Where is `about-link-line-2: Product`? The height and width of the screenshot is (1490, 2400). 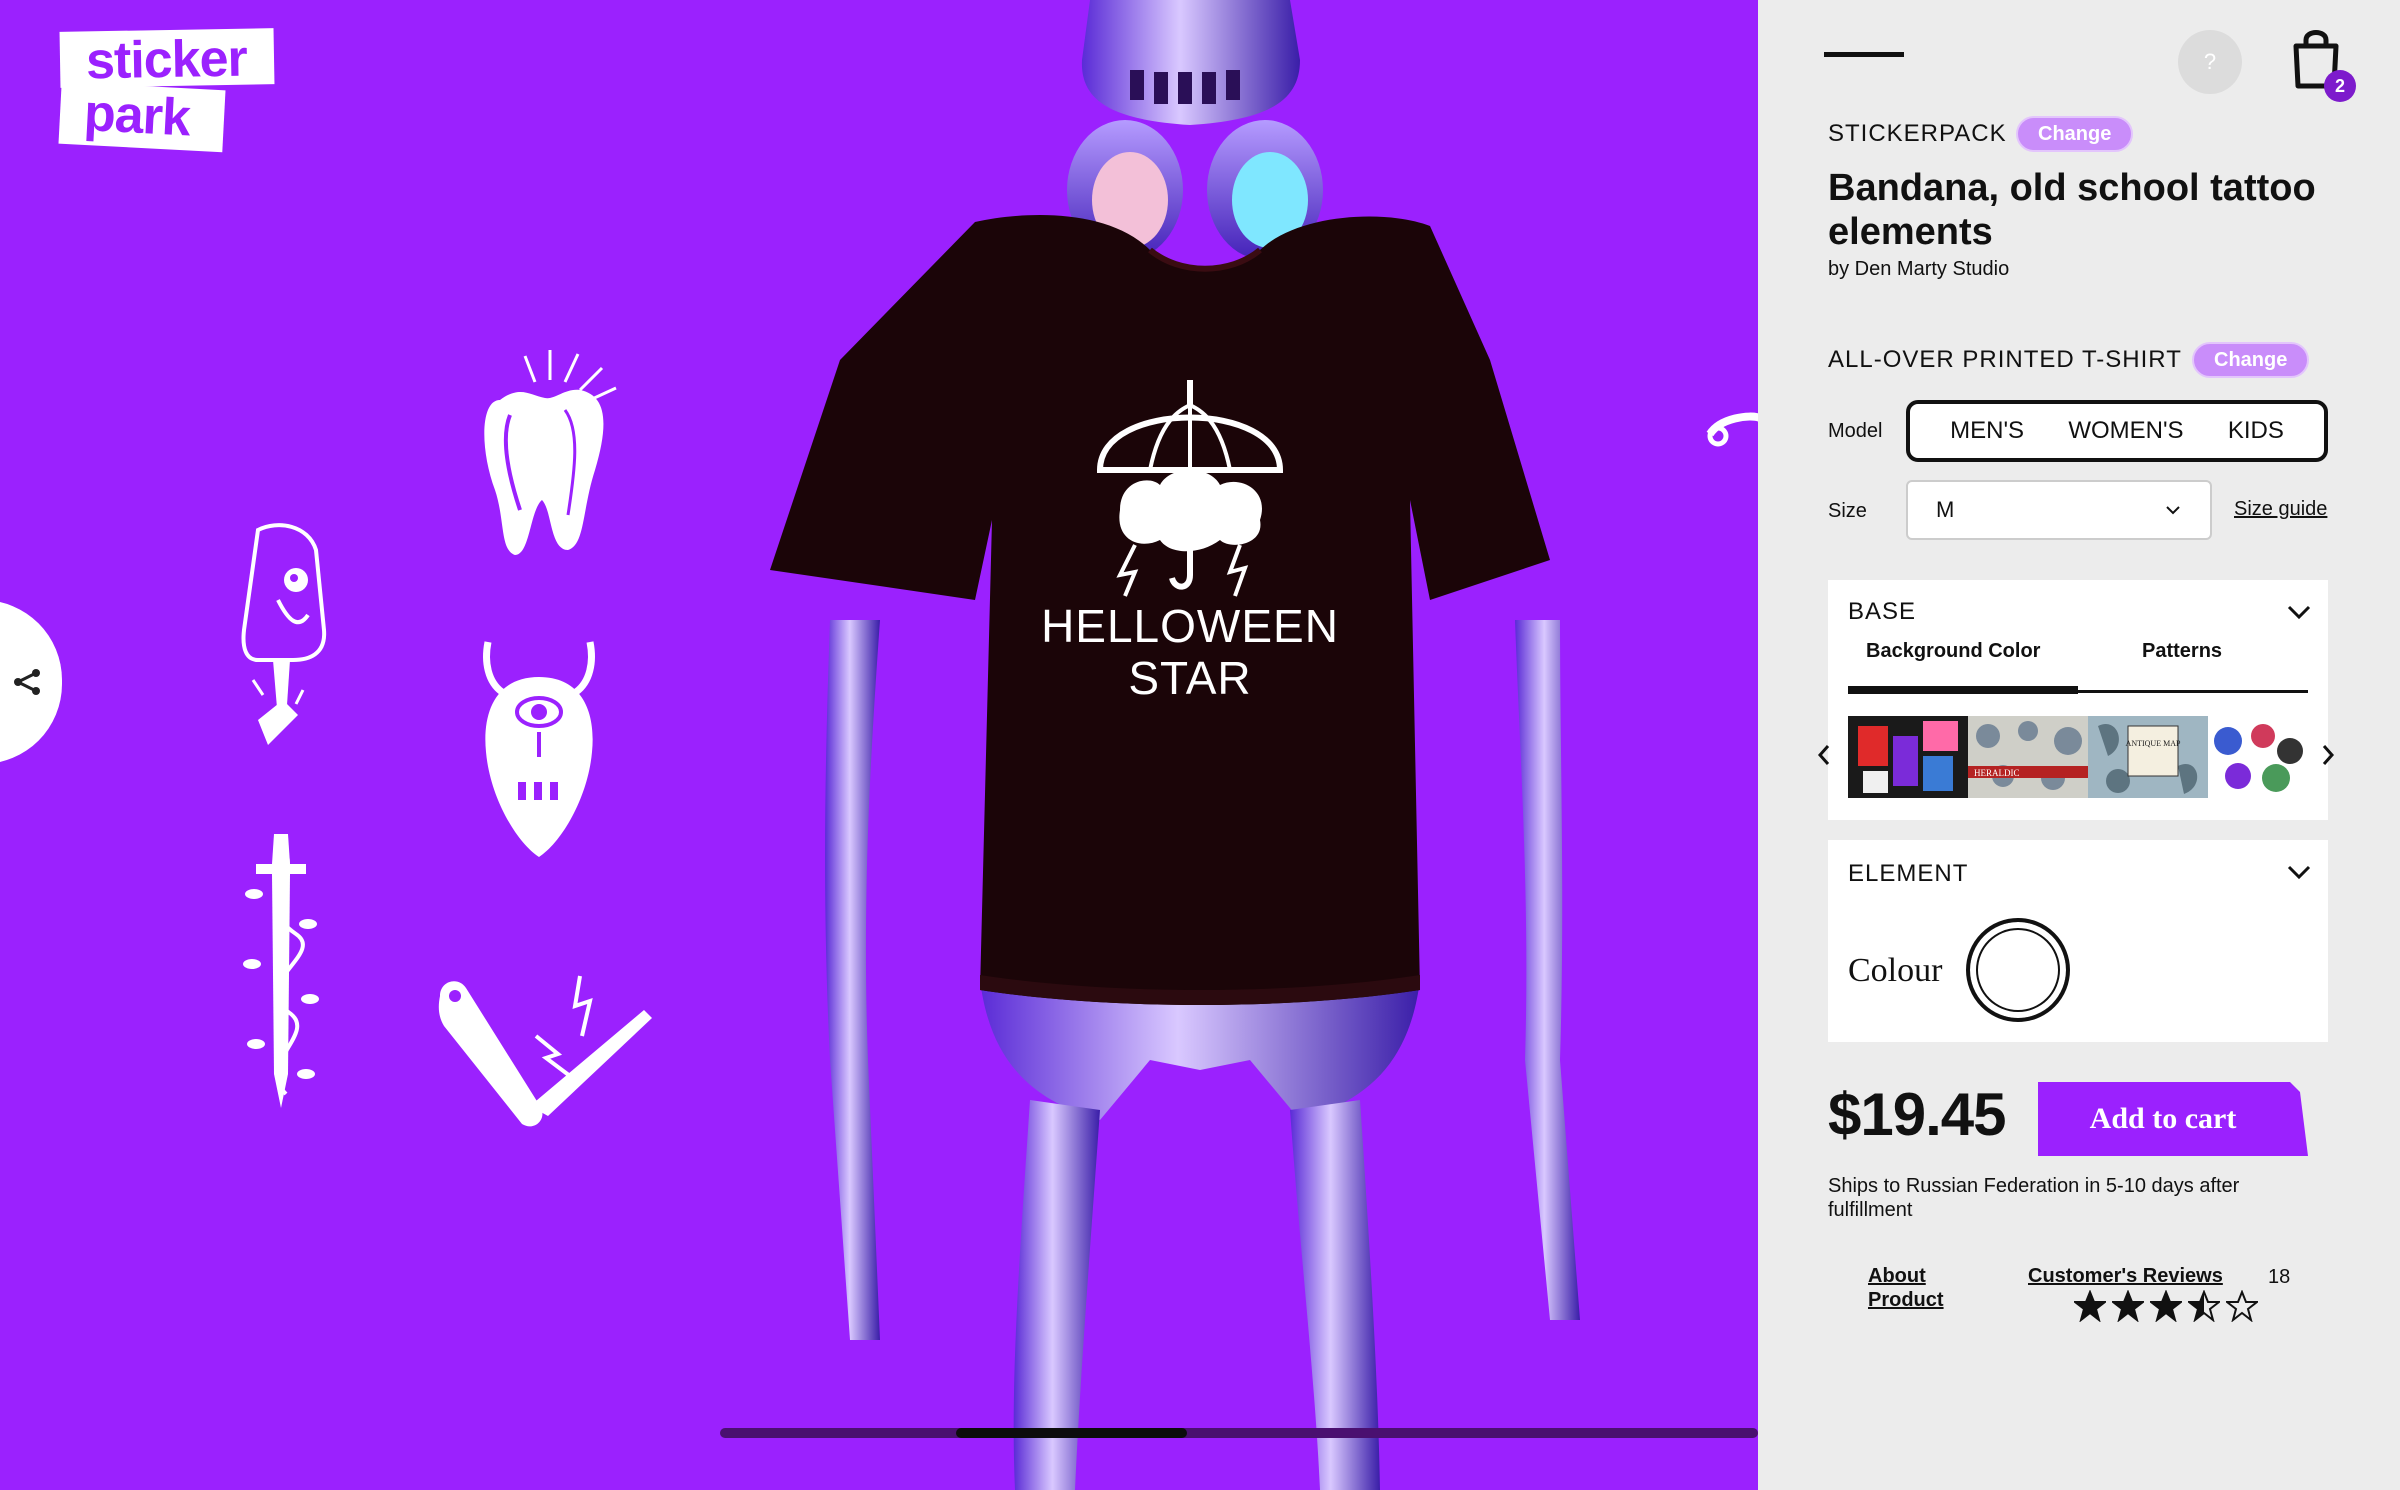 about-link-line-2: Product is located at coordinates (1906, 1300).